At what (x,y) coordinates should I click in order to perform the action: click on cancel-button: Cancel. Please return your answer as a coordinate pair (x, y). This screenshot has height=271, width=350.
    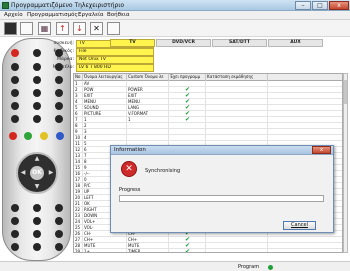
    Looking at the image, I should click on (299, 225).